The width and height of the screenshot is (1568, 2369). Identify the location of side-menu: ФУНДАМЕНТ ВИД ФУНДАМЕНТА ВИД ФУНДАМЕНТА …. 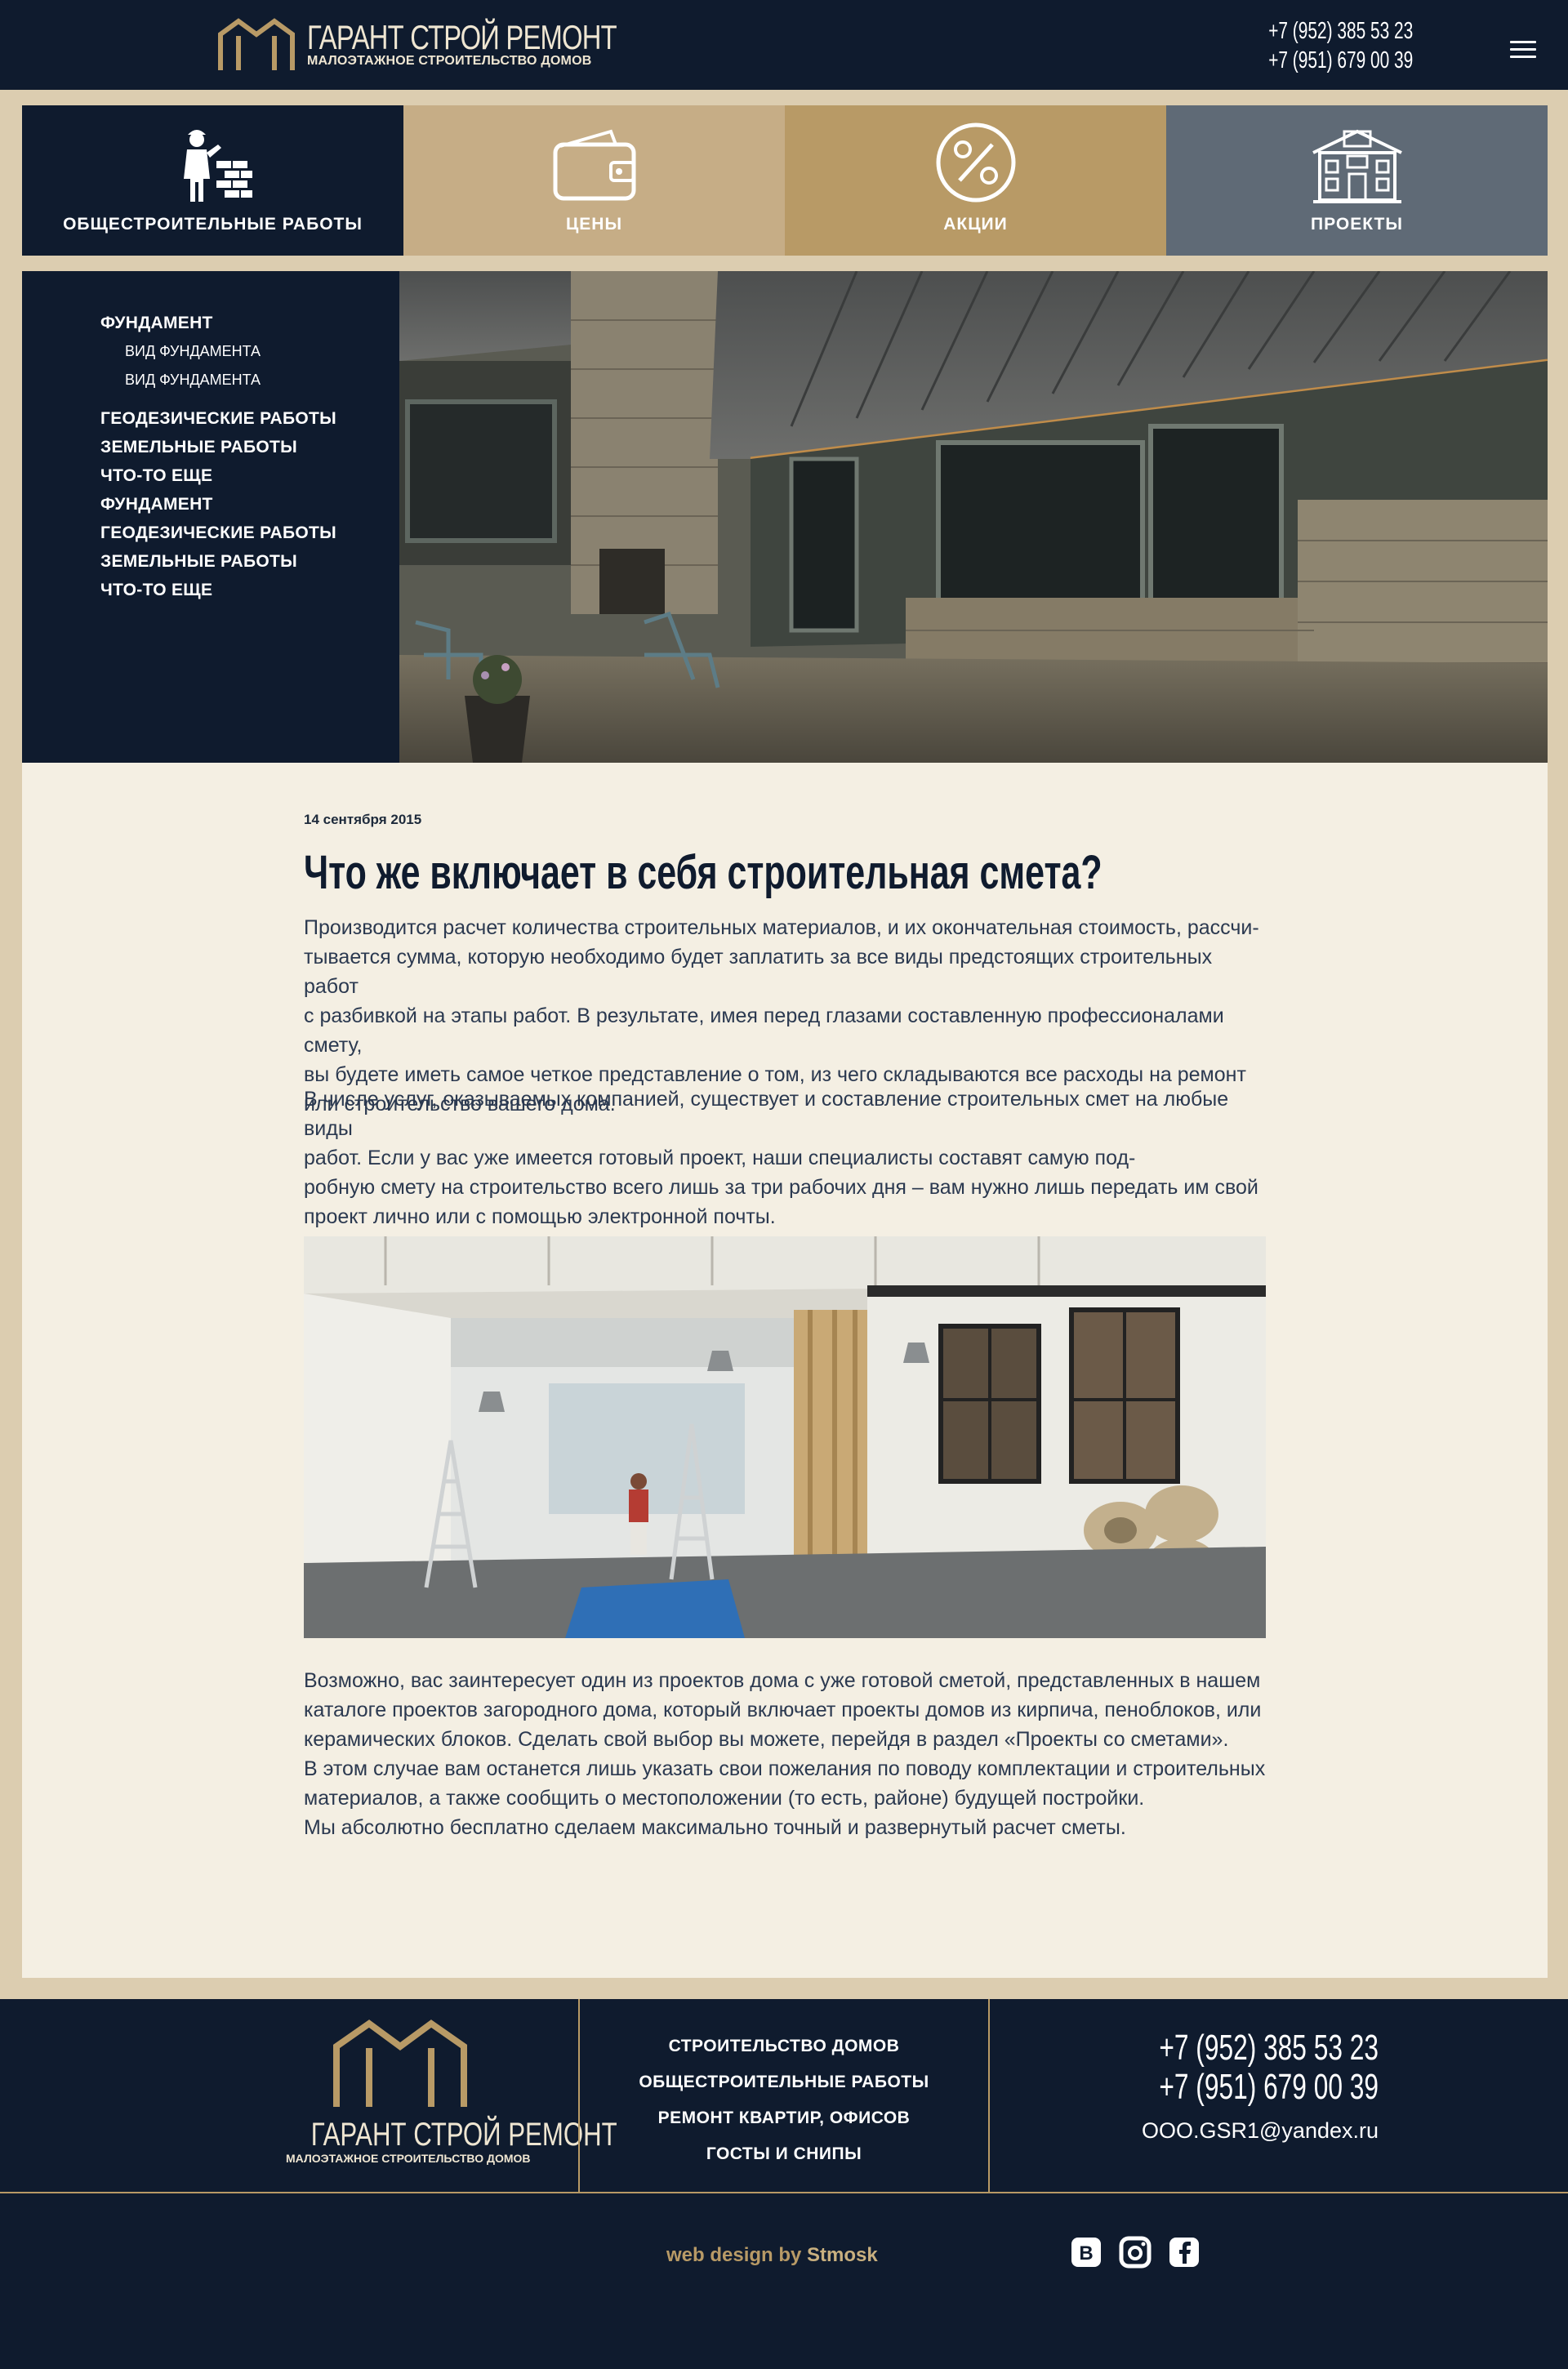
(210, 517).